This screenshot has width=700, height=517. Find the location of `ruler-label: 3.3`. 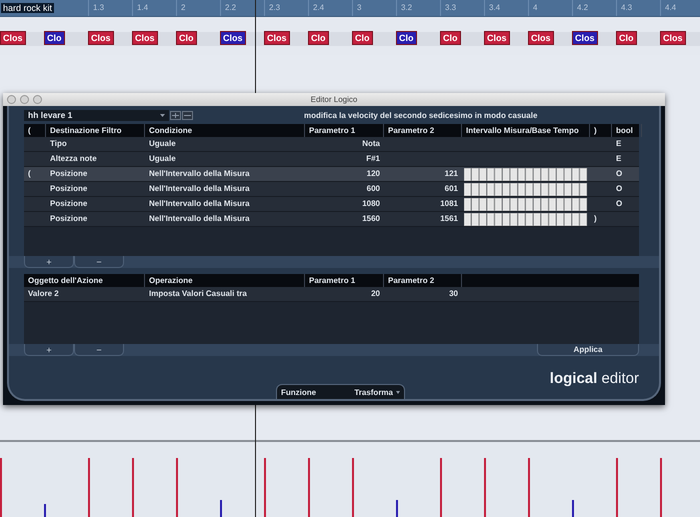

ruler-label: 3.3 is located at coordinates (462, 8).